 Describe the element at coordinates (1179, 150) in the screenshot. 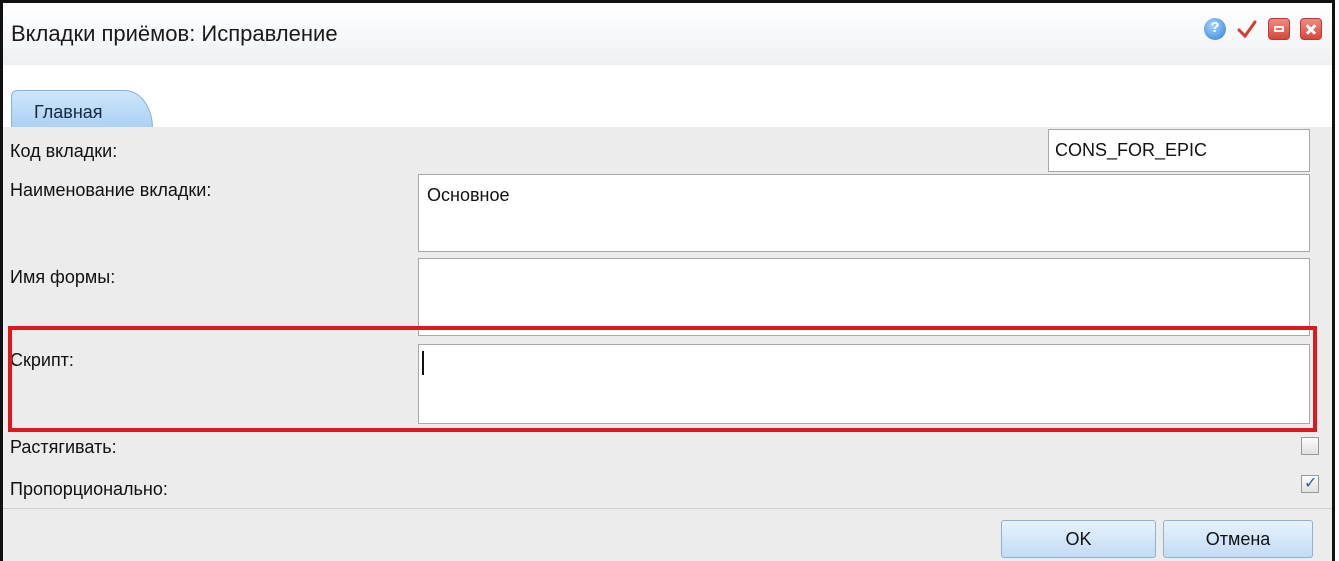

I see `tab-code-field: CONS_FOR_EPIC` at that location.